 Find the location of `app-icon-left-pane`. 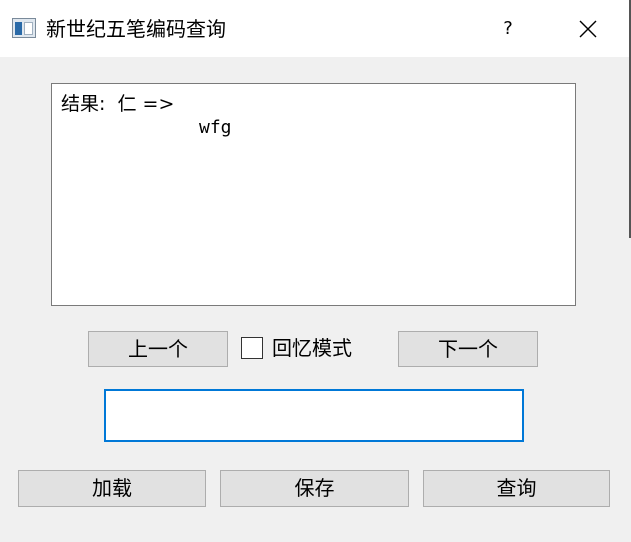

app-icon-left-pane is located at coordinates (18, 28).